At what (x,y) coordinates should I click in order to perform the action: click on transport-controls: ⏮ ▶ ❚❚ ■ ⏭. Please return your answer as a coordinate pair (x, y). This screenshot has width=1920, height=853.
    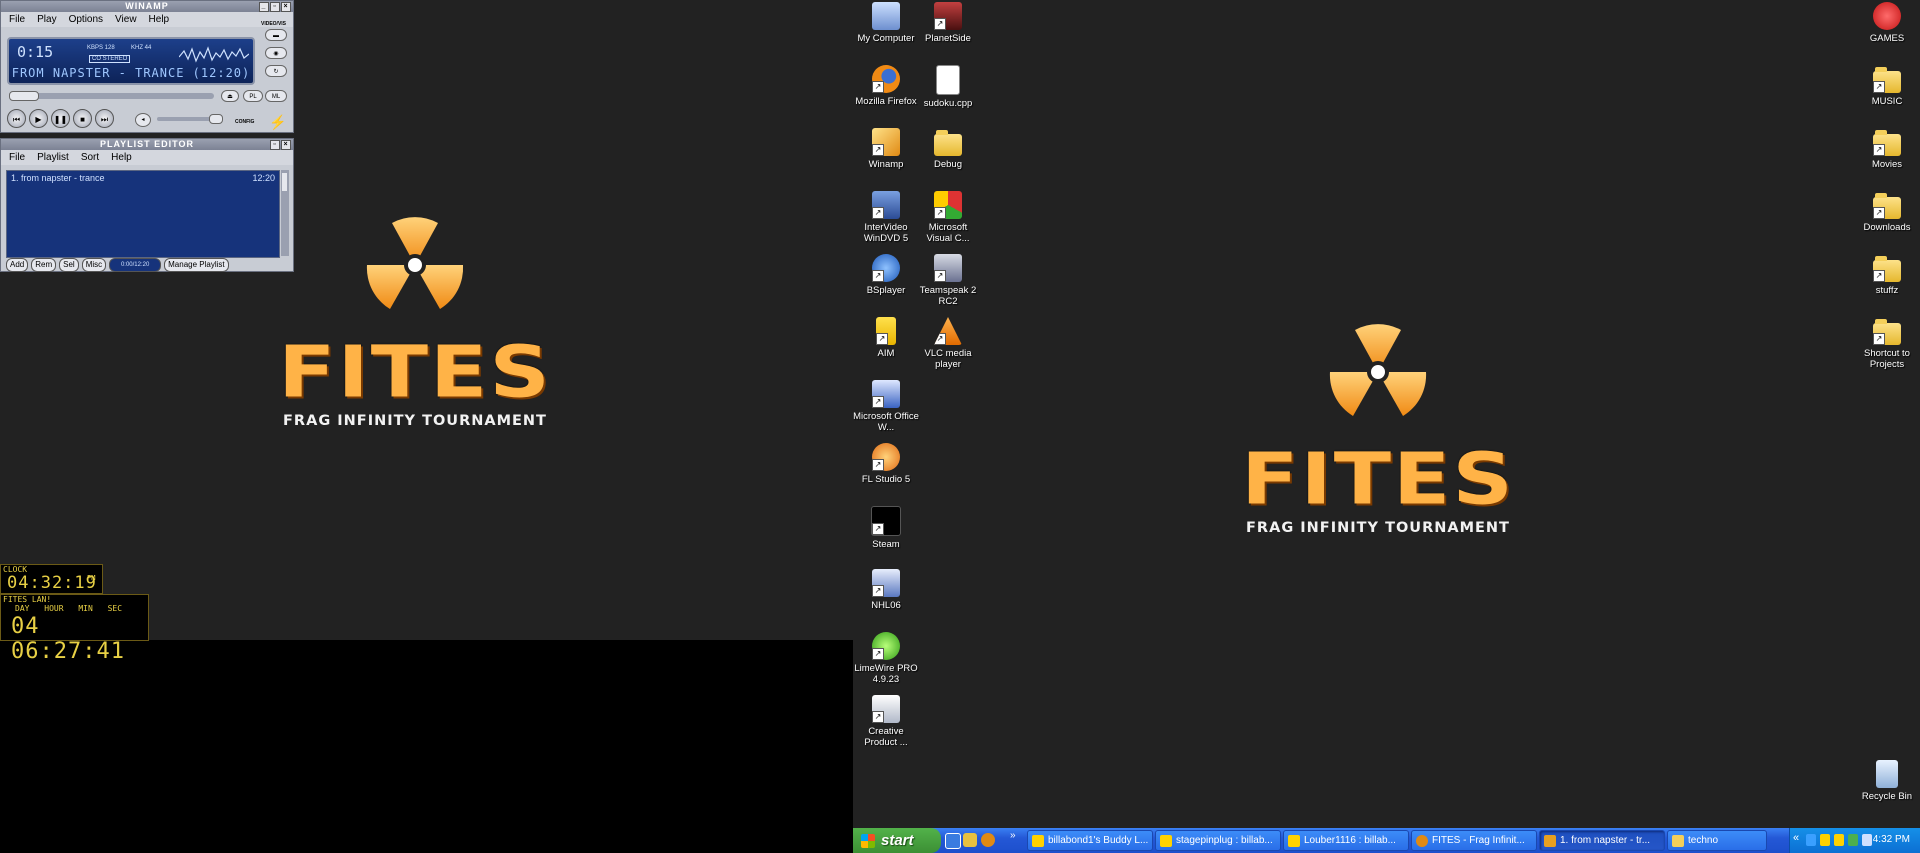
    Looking at the image, I should click on (60, 118).